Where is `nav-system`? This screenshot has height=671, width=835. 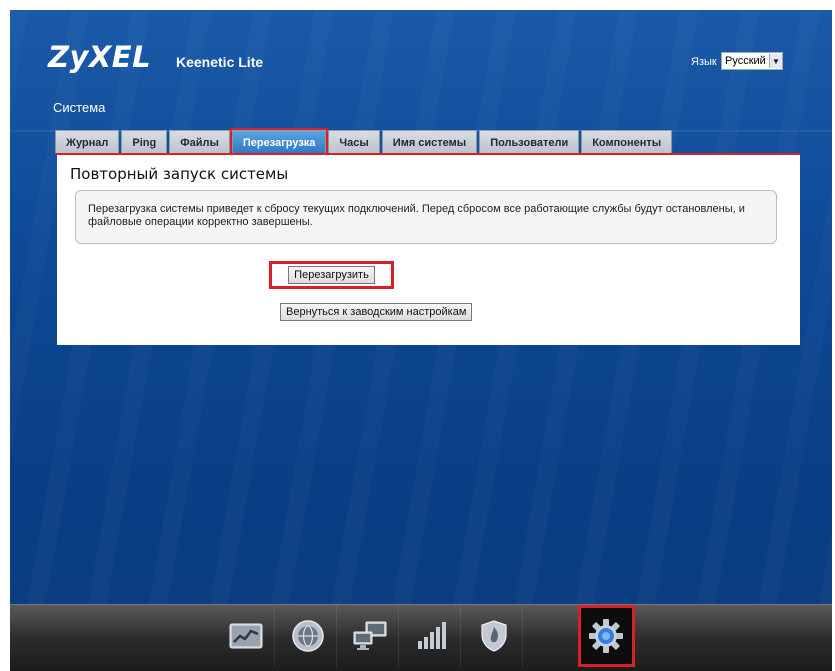
nav-system is located at coordinates (606, 636).